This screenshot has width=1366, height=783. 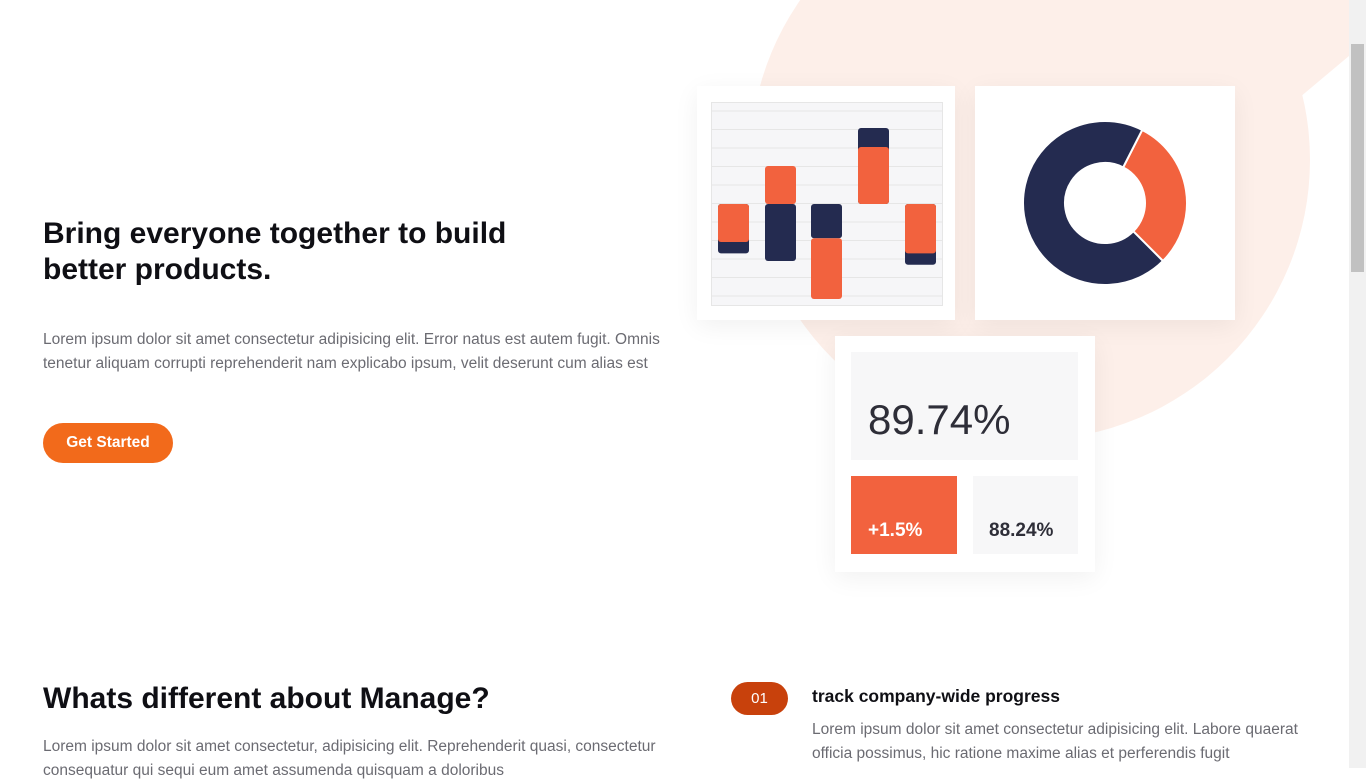 I want to click on bar-chart, so click(x=827, y=204).